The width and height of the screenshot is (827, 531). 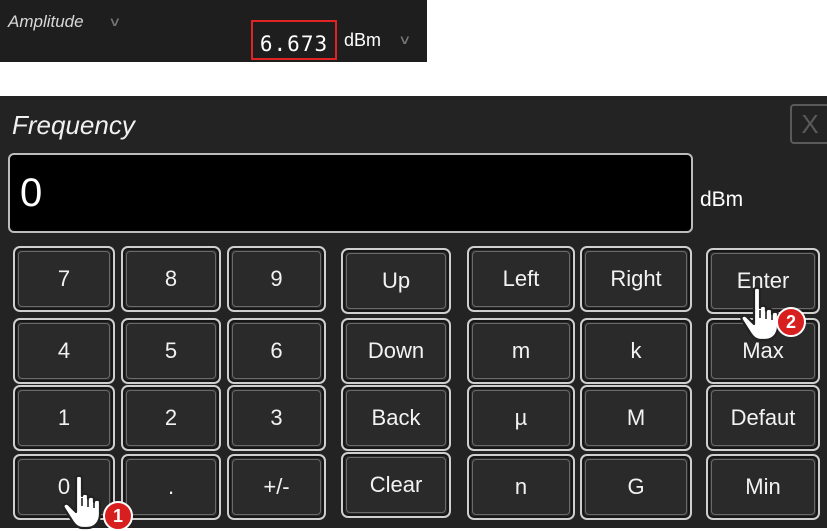 What do you see at coordinates (276, 351) in the screenshot?
I see `key-6: 6` at bounding box center [276, 351].